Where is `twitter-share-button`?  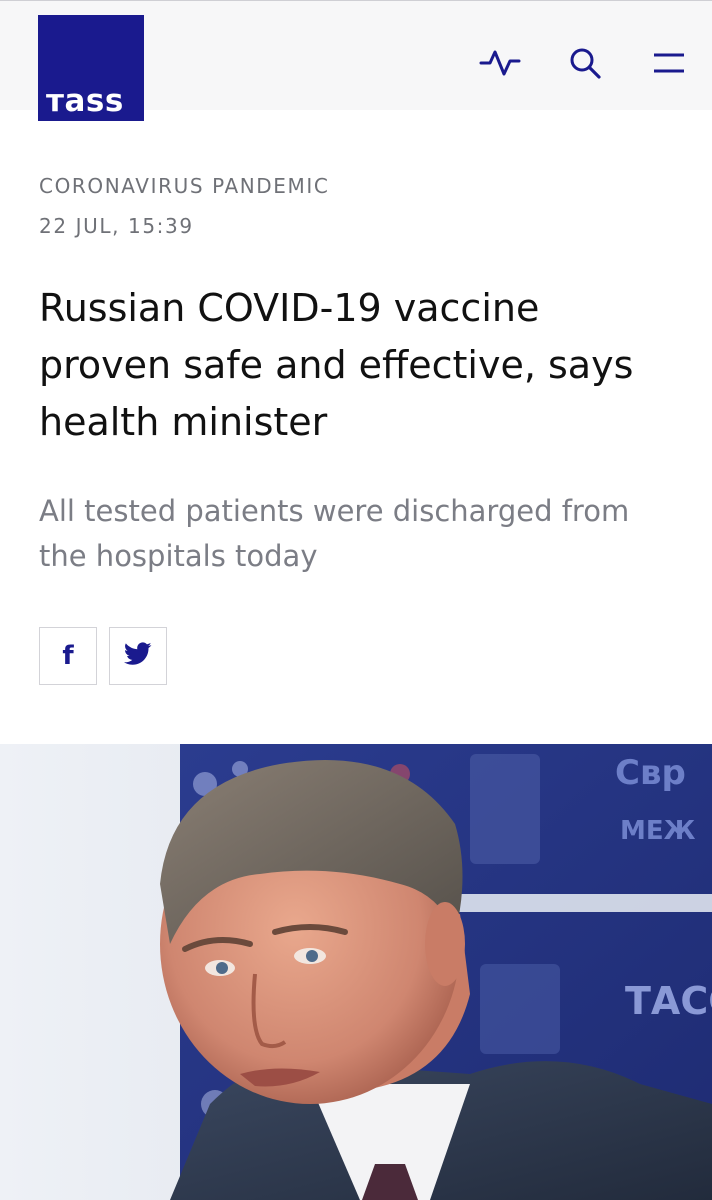 twitter-share-button is located at coordinates (138, 656).